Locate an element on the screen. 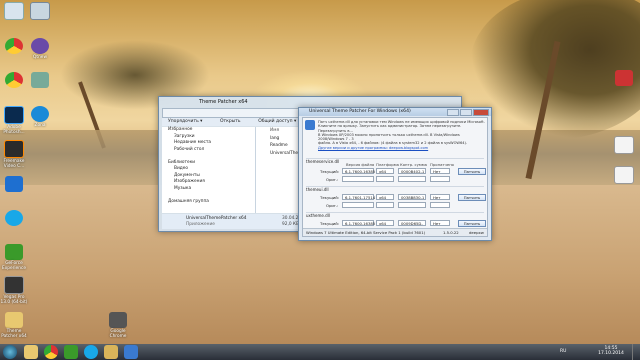  file-name: themeservice.dll is located at coordinates (323, 161).